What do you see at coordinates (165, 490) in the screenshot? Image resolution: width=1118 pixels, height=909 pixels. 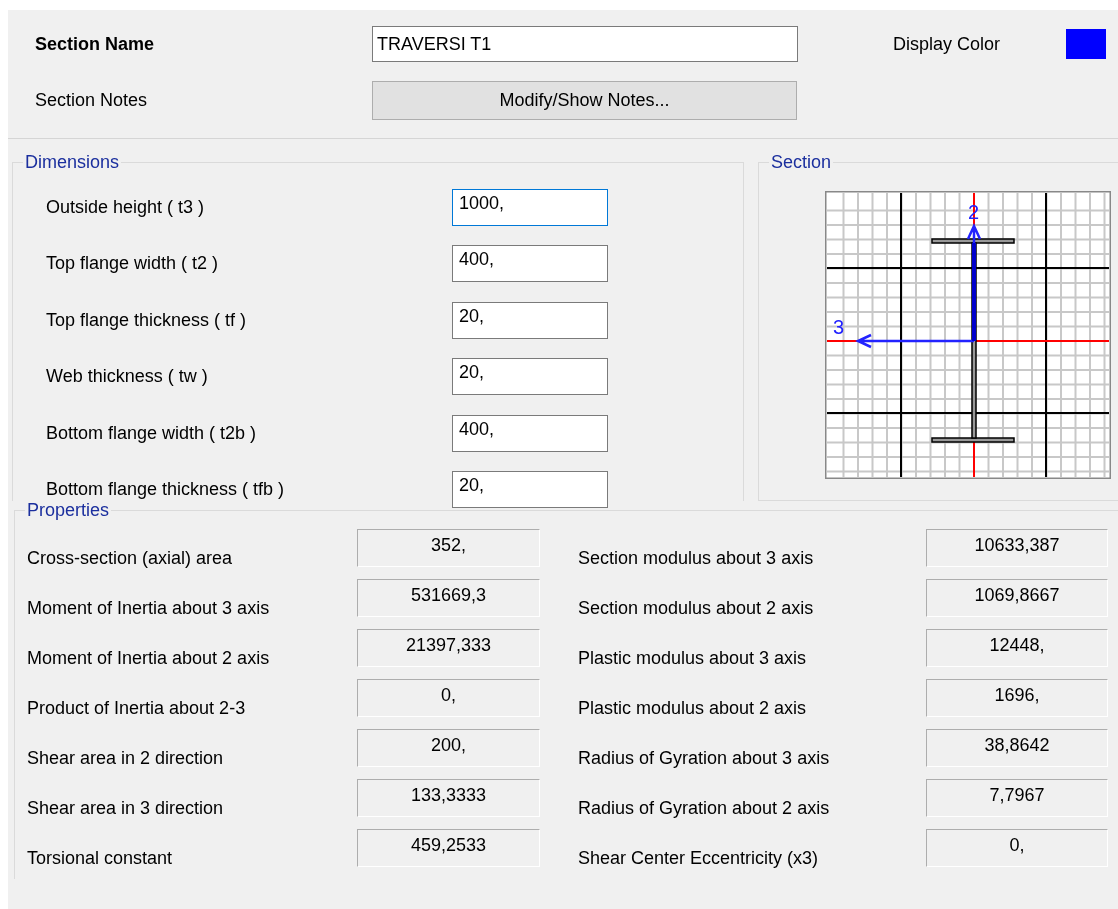 I see `field-label: Bottom flange thickness ( tfb )` at bounding box center [165, 490].